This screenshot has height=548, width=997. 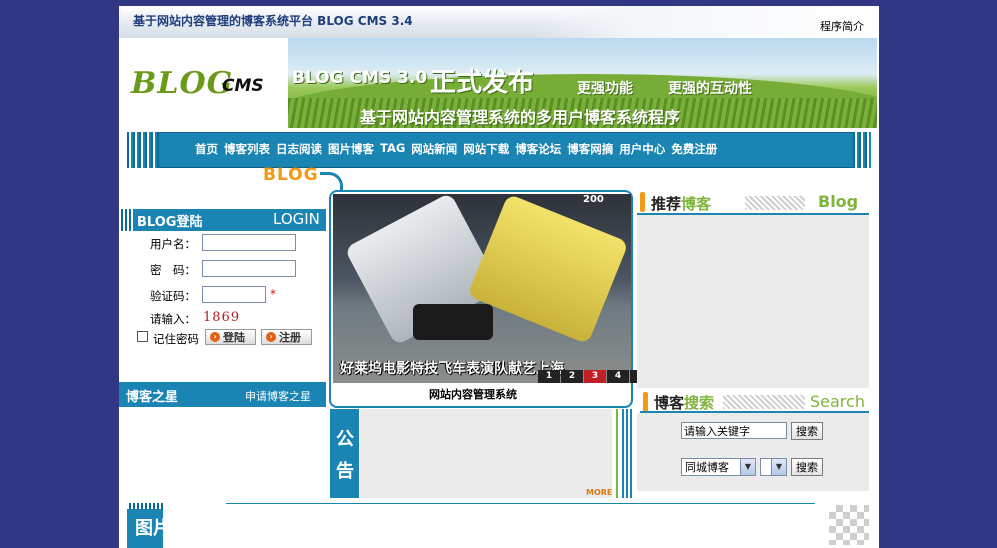 I want to click on notice-more-link: MORE, so click(x=599, y=492).